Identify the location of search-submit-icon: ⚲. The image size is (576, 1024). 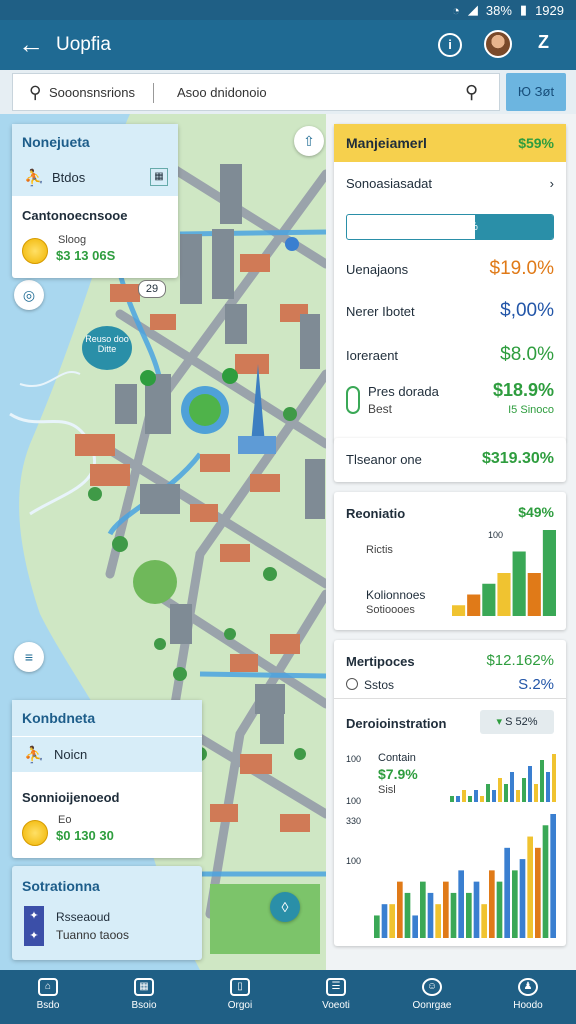
(471, 92).